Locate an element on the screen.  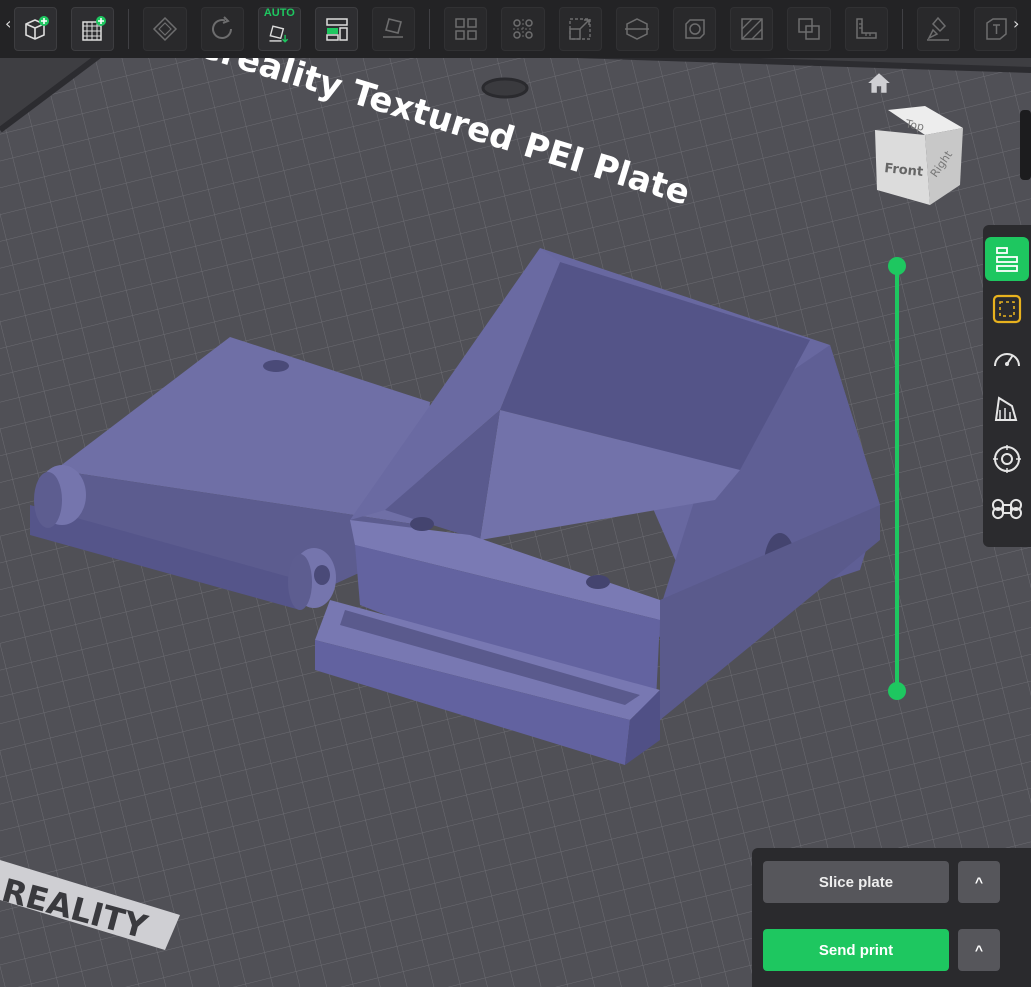
split-objects-icon is located at coordinates (466, 29).